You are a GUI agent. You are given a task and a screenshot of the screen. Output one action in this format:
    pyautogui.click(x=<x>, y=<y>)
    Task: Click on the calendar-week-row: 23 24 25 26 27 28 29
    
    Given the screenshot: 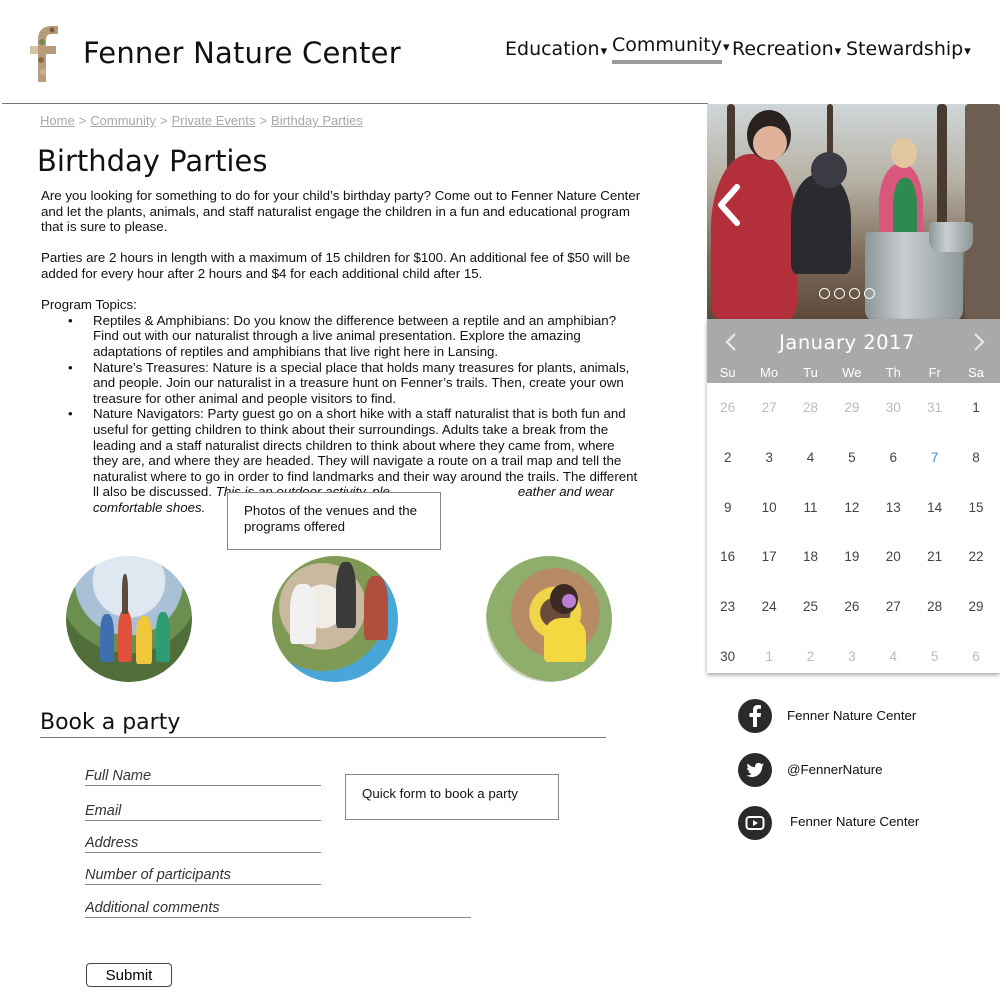 What is the action you would take?
    pyautogui.click(x=853, y=607)
    